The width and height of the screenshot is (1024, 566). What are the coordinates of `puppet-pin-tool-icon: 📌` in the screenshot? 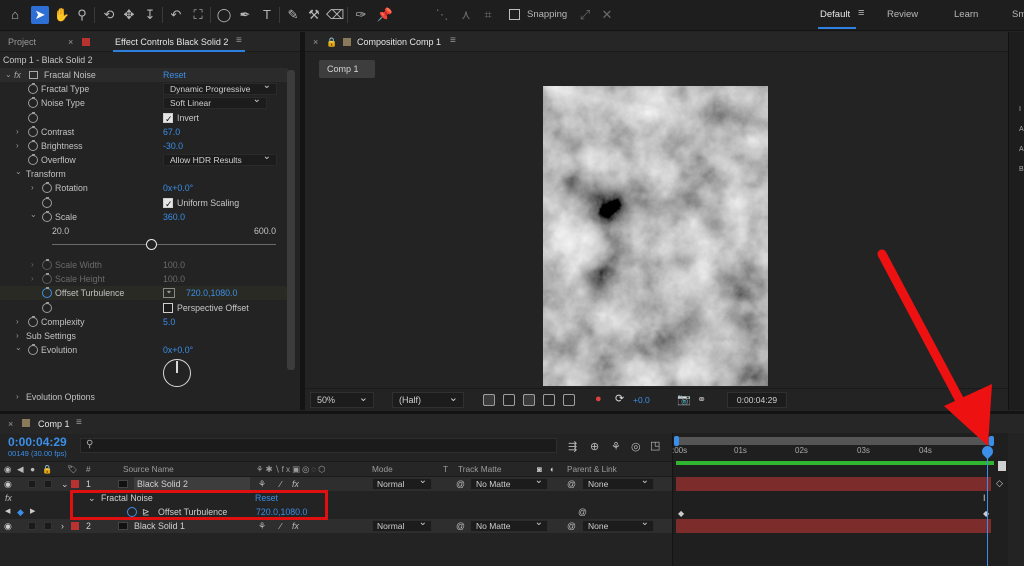 It's located at (385, 15).